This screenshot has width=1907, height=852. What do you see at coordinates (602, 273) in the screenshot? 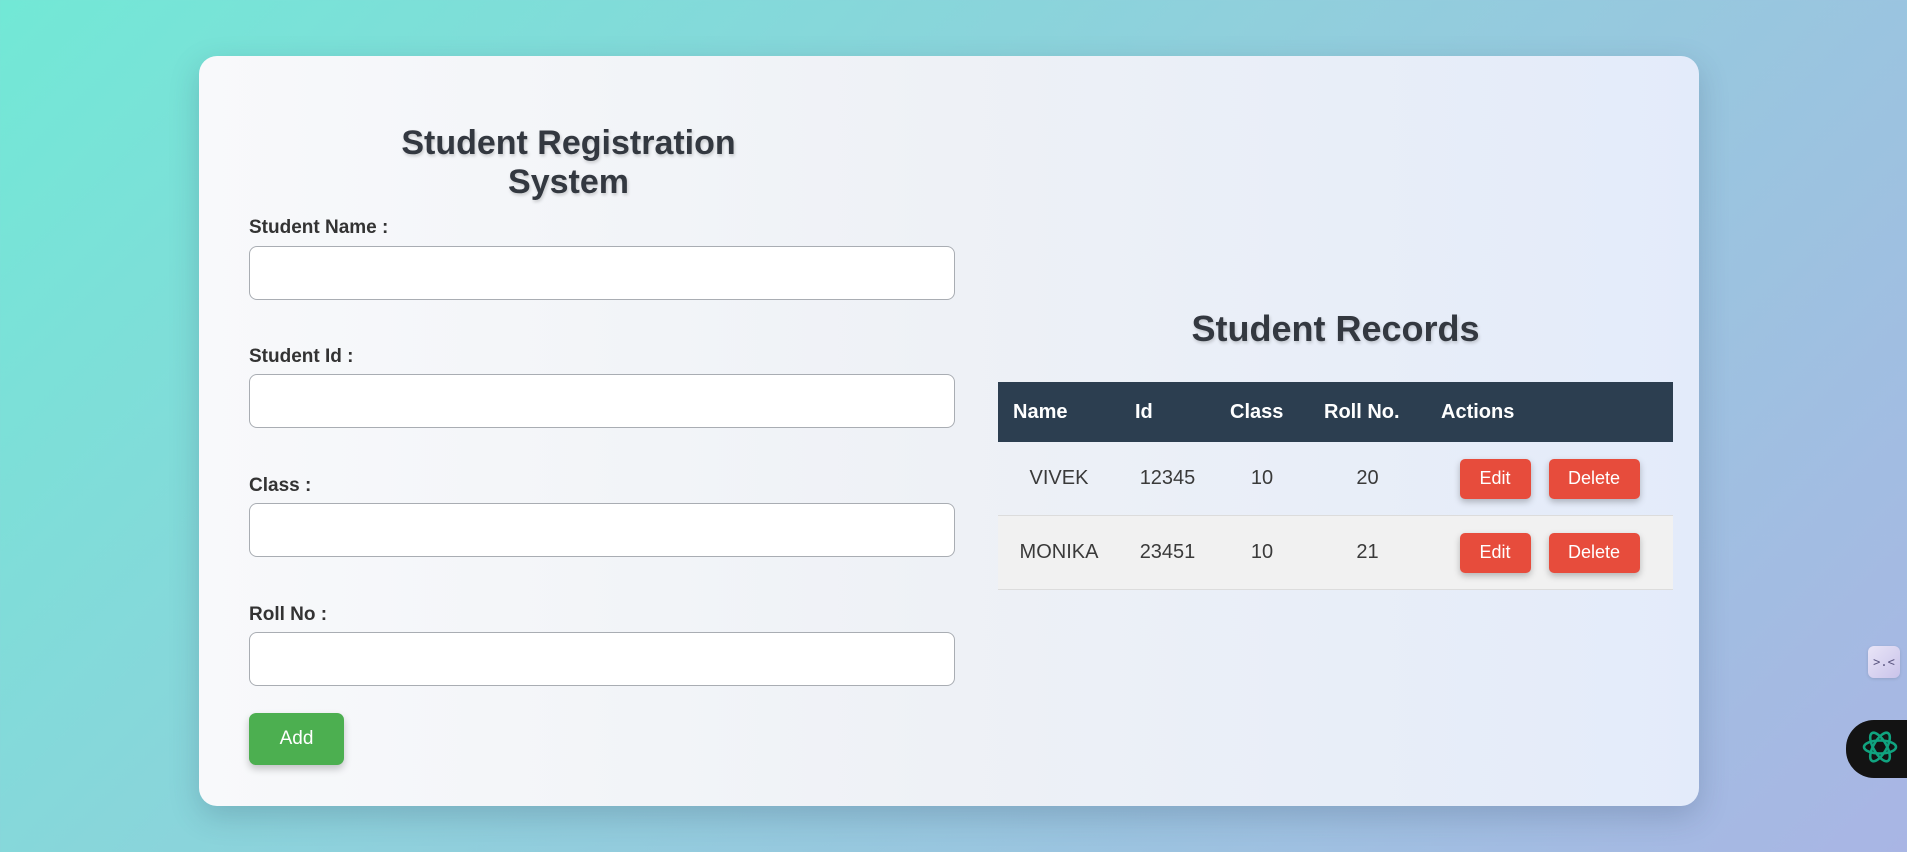
I see `student-name-input` at bounding box center [602, 273].